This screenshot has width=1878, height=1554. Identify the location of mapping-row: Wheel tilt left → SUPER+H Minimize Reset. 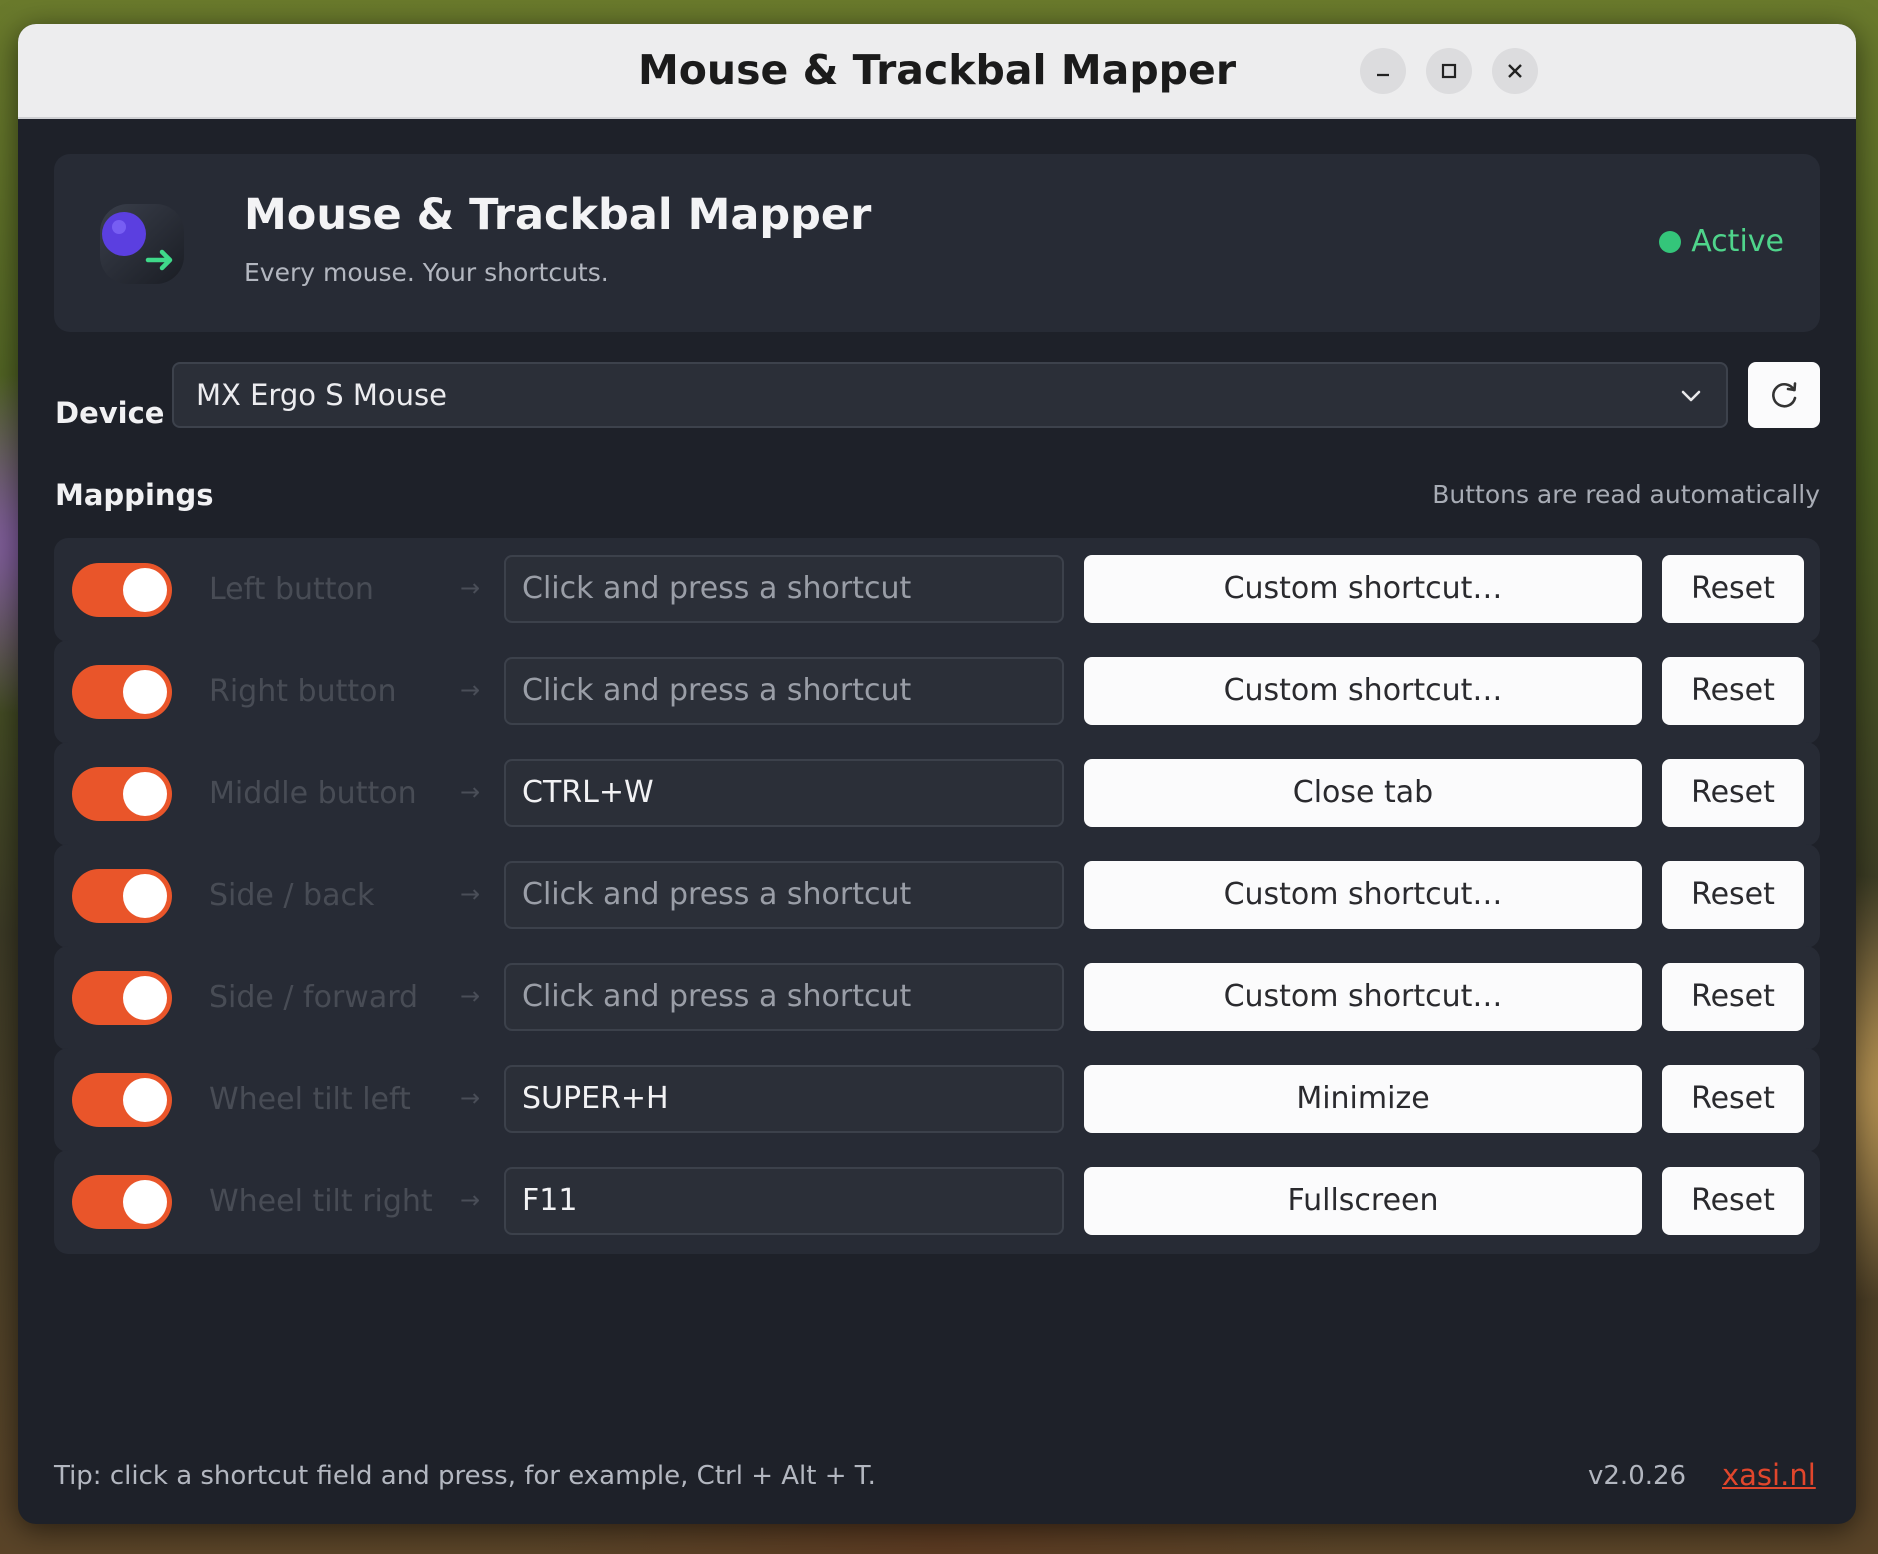
(937, 1100).